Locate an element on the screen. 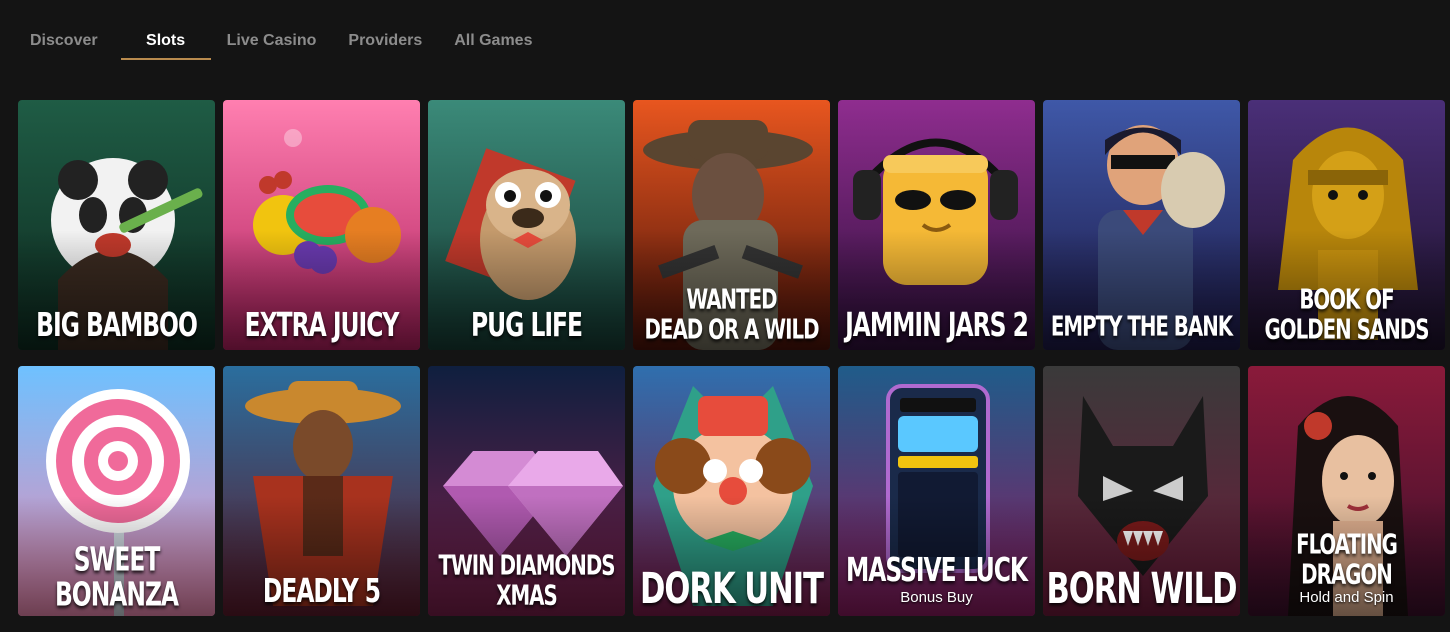 This screenshot has height=632, width=1450. game-card: JAMMIN JARS 2 is located at coordinates (936, 225).